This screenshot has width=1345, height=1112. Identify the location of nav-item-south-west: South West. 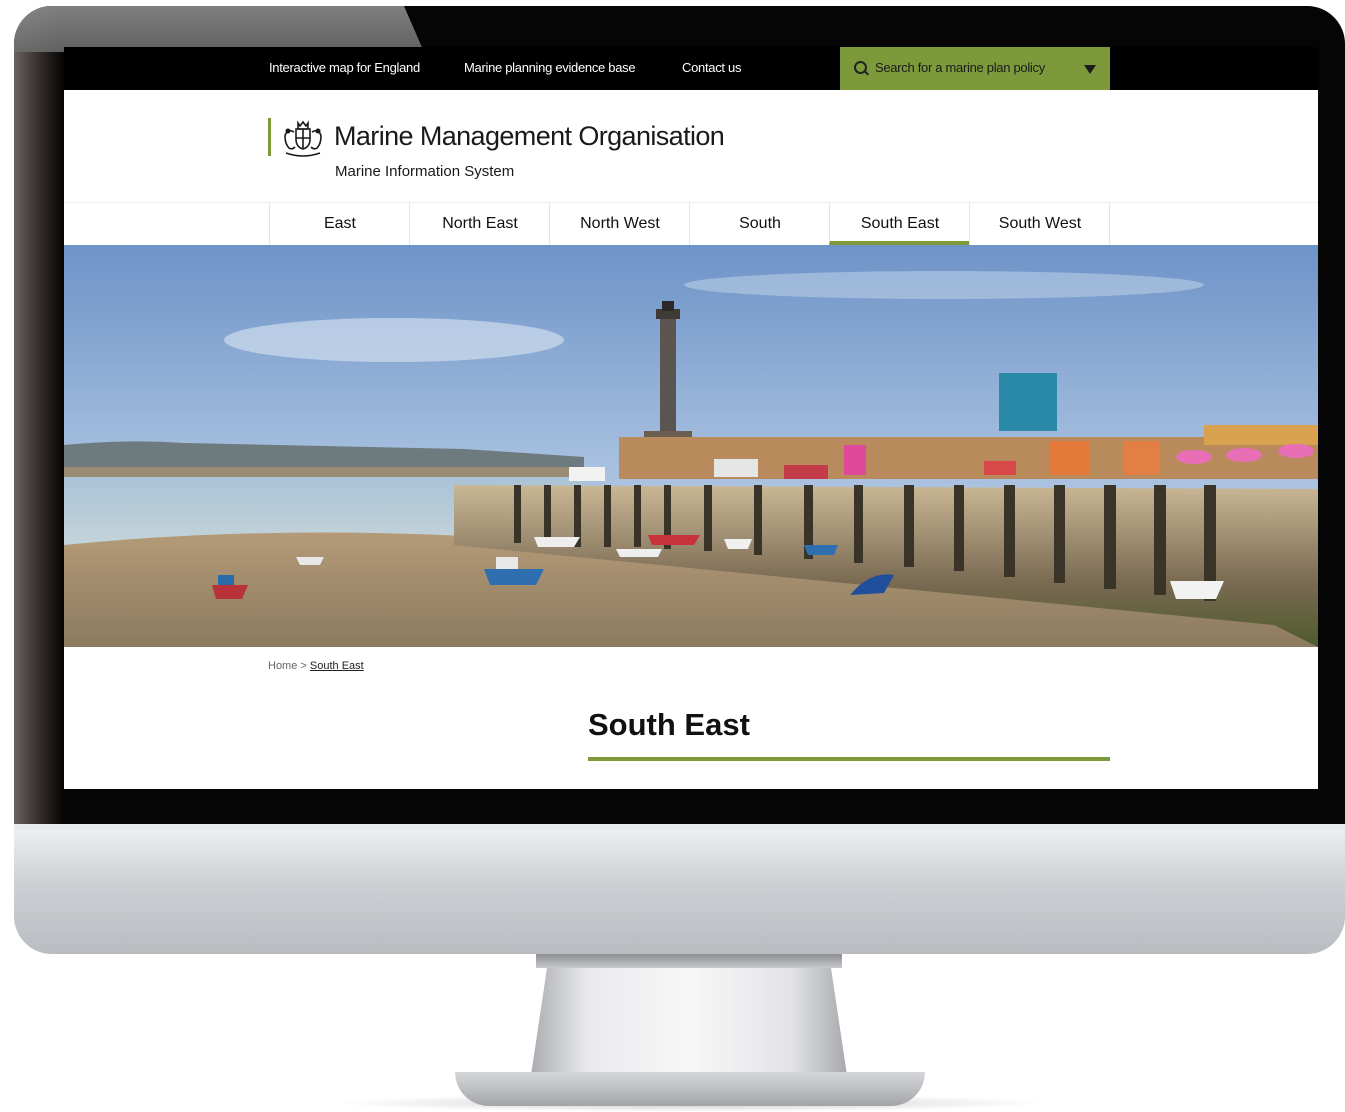
(1039, 224).